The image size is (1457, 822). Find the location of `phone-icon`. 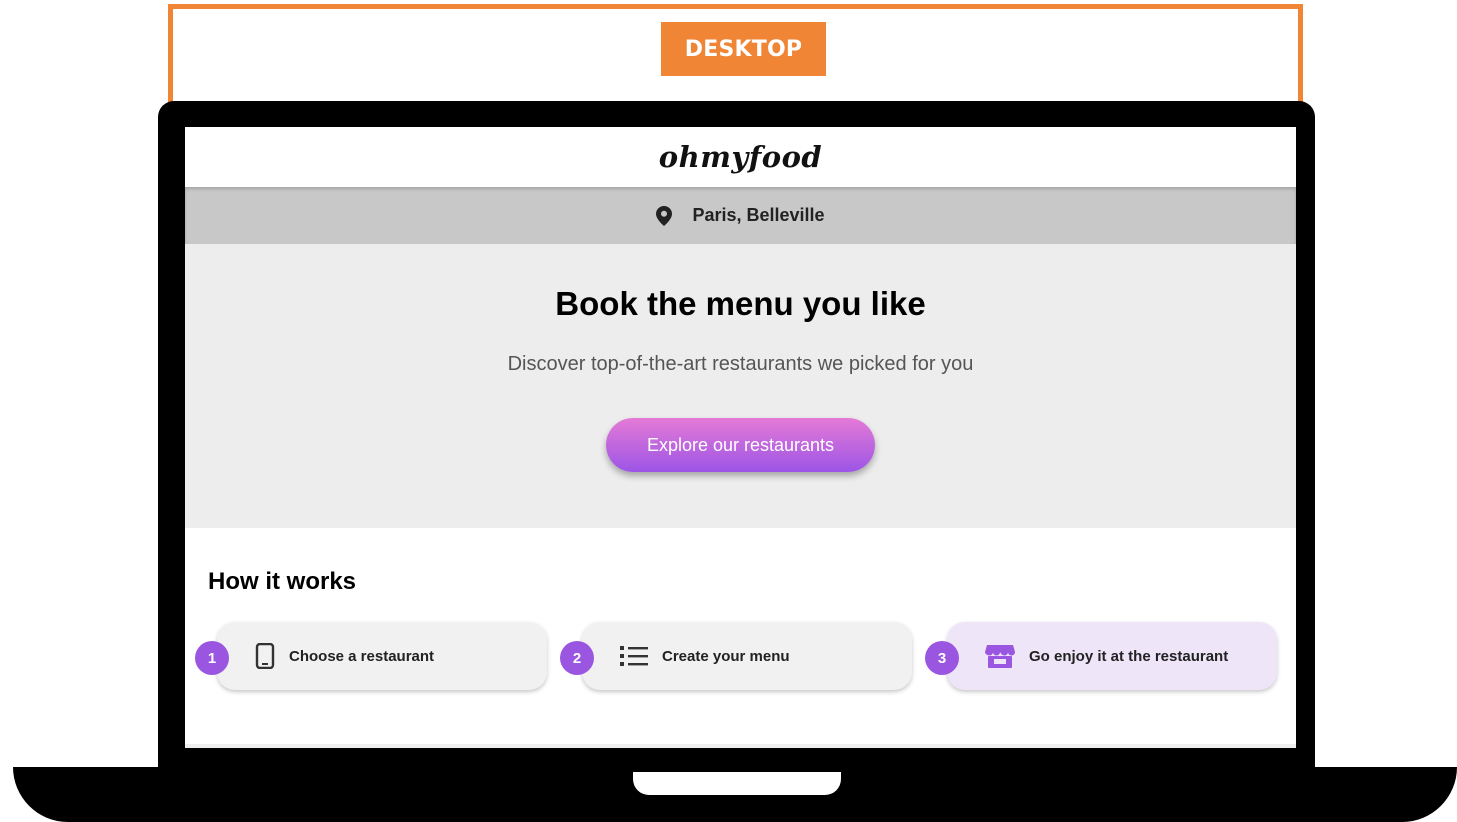

phone-icon is located at coordinates (265, 656).